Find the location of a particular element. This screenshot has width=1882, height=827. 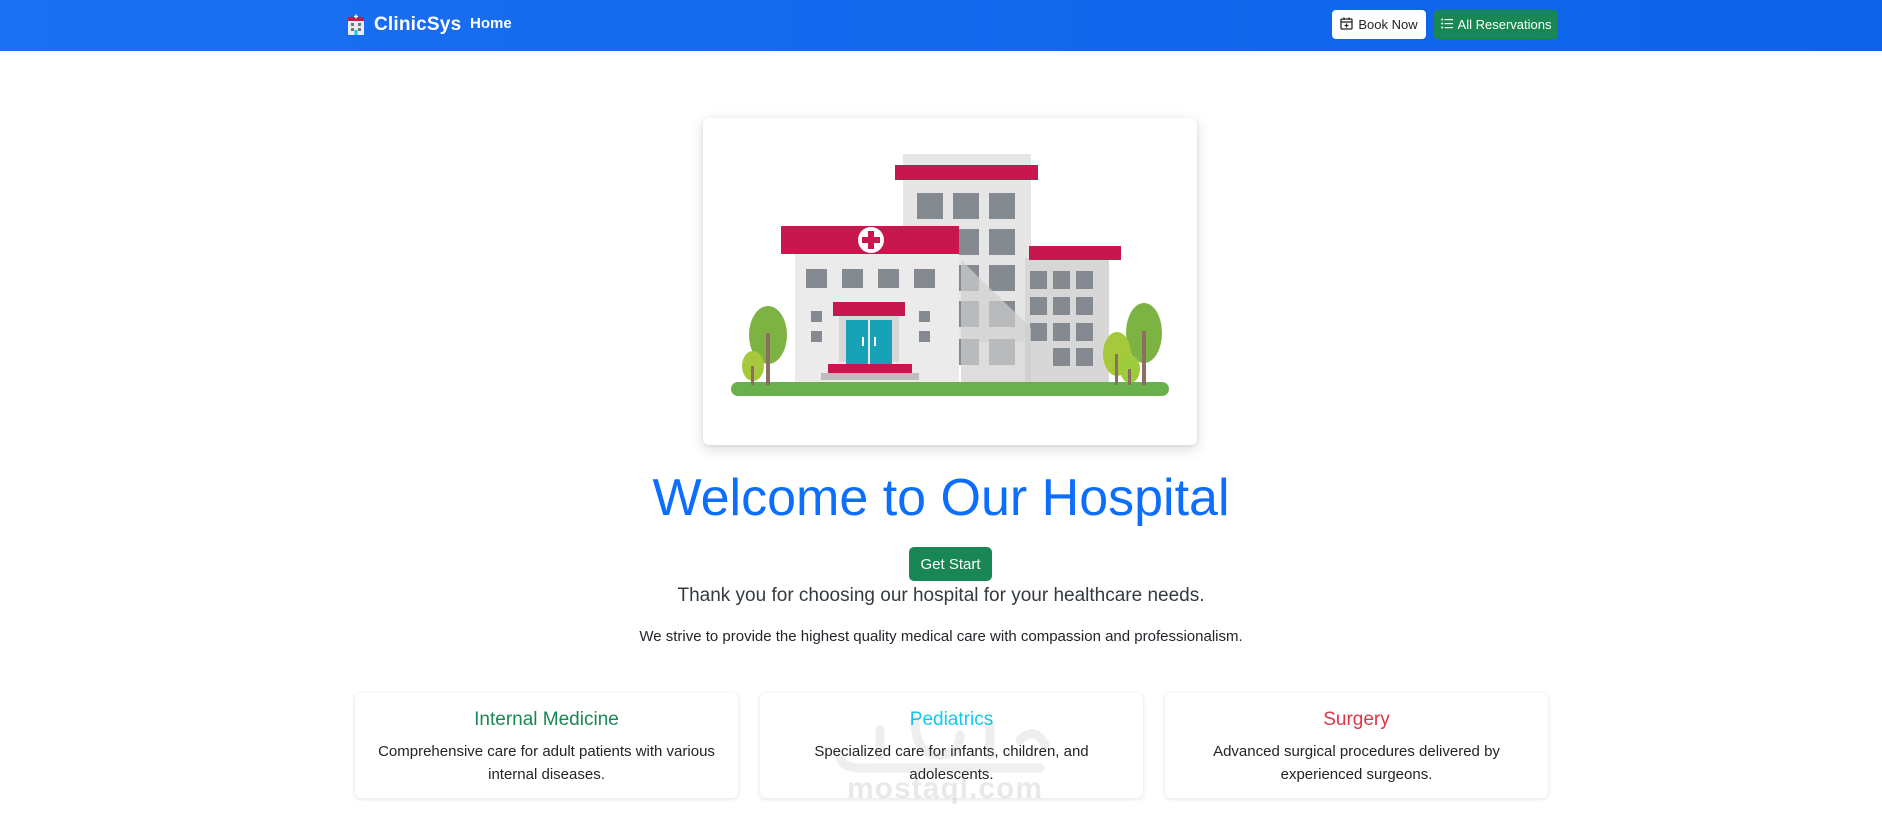

all-reservations-button: All Reservations is located at coordinates (1496, 24).